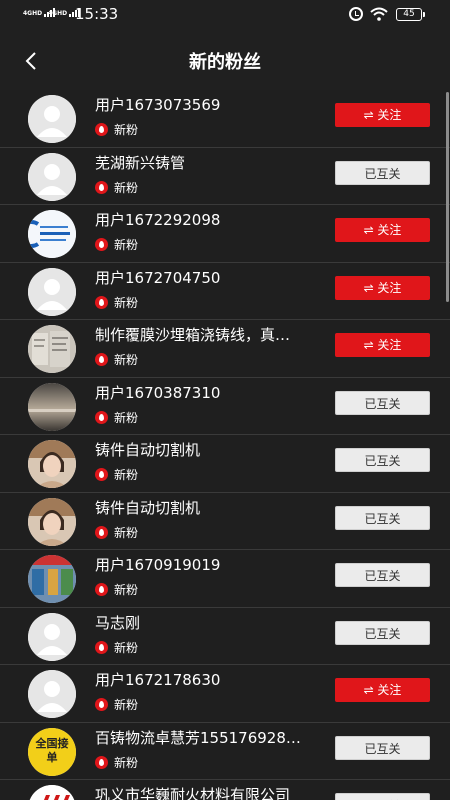 The image size is (450, 800). I want to click on fan-row: 马志刚新粉 已互关, so click(225, 636).